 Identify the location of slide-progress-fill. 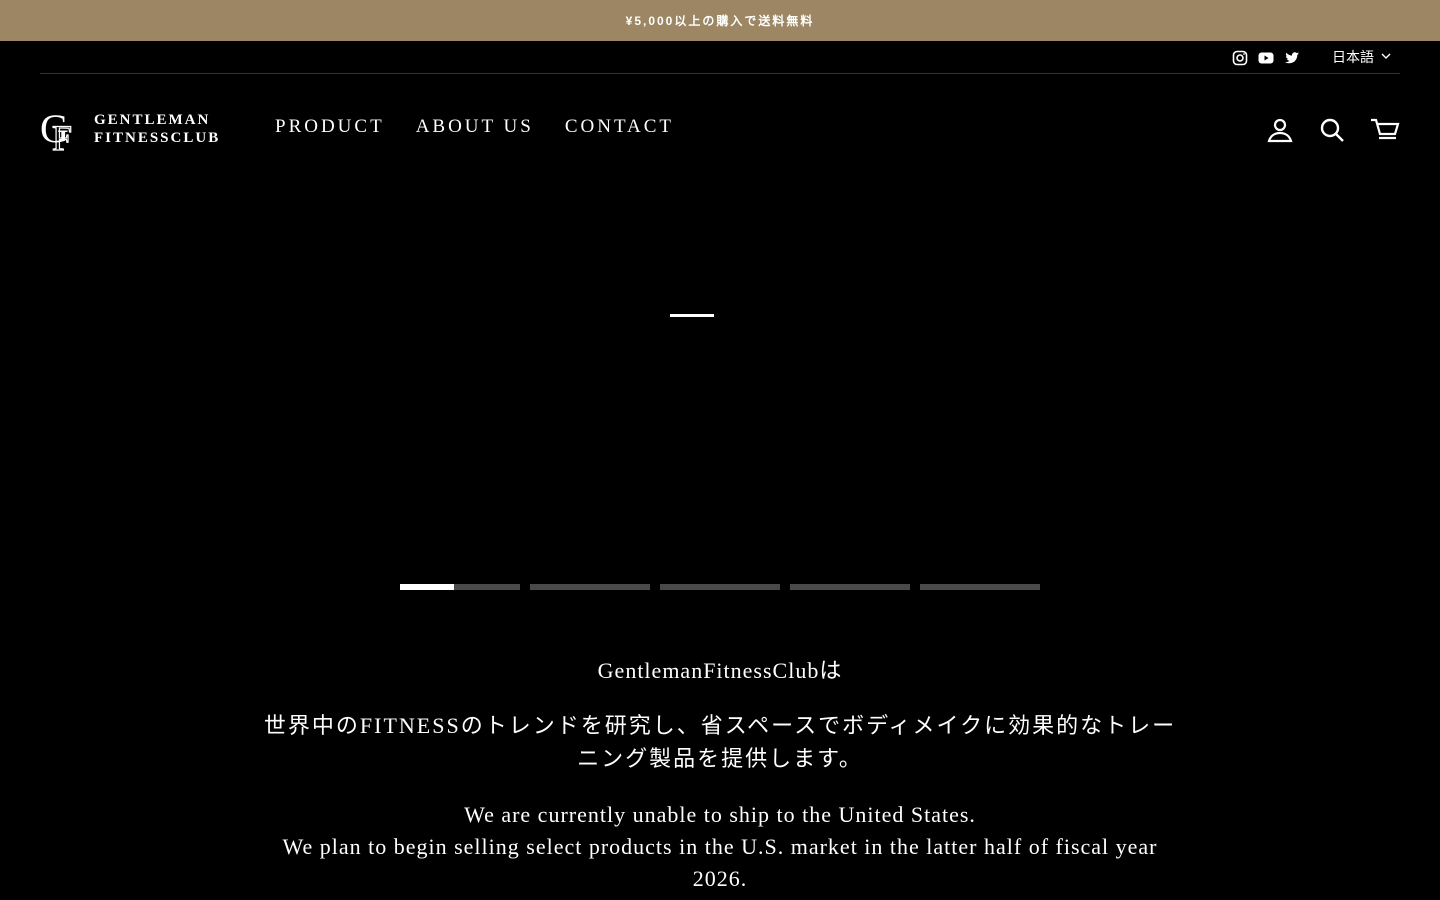
(427, 587).